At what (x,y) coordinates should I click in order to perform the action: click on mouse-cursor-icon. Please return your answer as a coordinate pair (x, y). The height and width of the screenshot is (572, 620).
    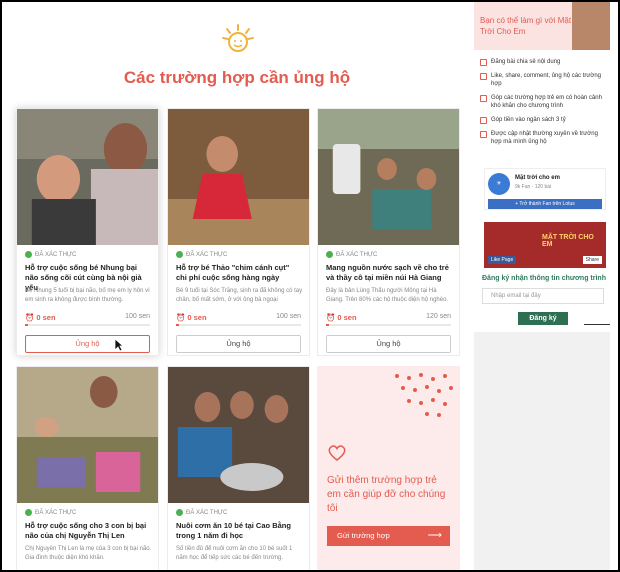
    Looking at the image, I should click on (119, 345).